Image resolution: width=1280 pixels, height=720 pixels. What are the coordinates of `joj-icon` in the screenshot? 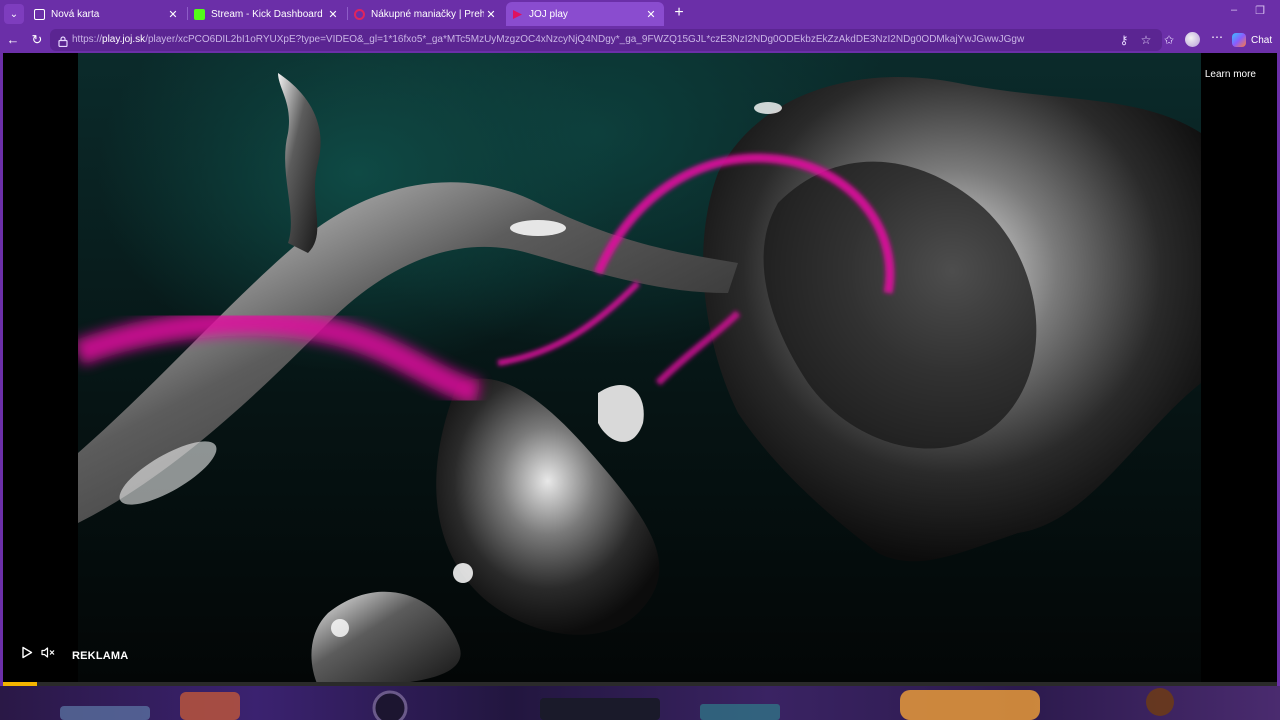 It's located at (517, 14).